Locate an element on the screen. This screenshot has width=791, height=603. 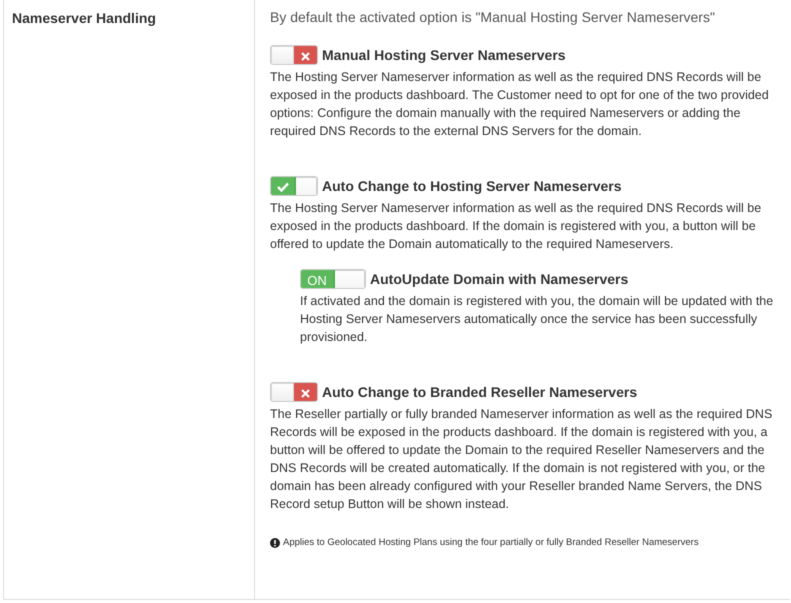
intro-text: By default the activated option is "Manual Hosting Server Nameservers" is located at coordinates (493, 17).